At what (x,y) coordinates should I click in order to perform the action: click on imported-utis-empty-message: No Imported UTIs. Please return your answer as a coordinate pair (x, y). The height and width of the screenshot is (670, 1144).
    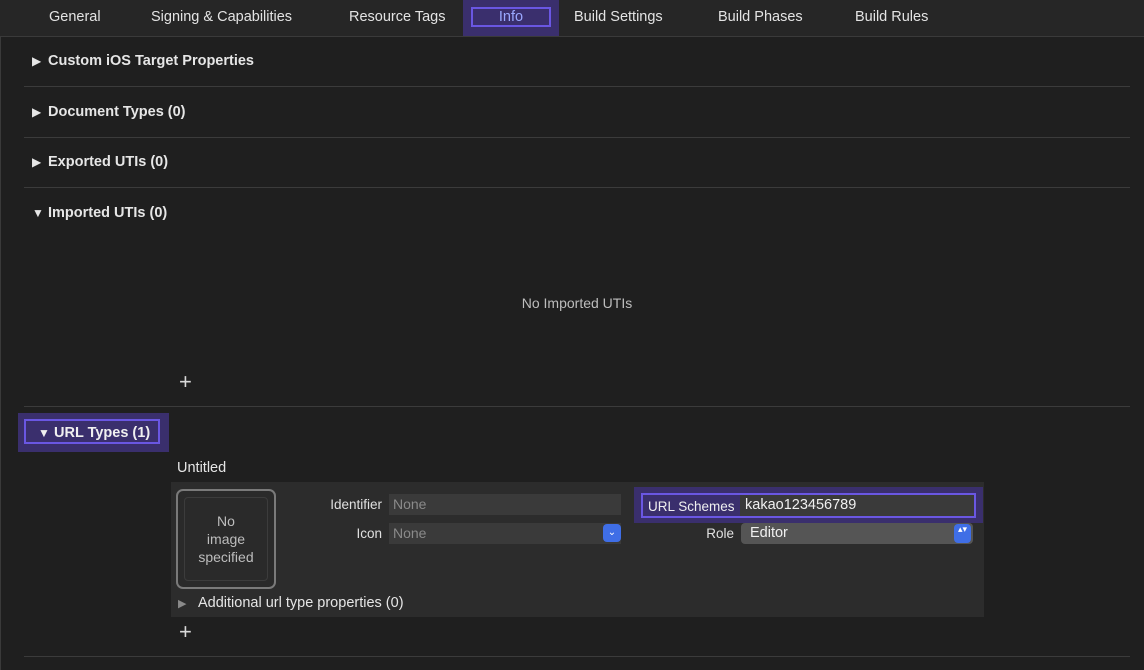
    Looking at the image, I should click on (577, 303).